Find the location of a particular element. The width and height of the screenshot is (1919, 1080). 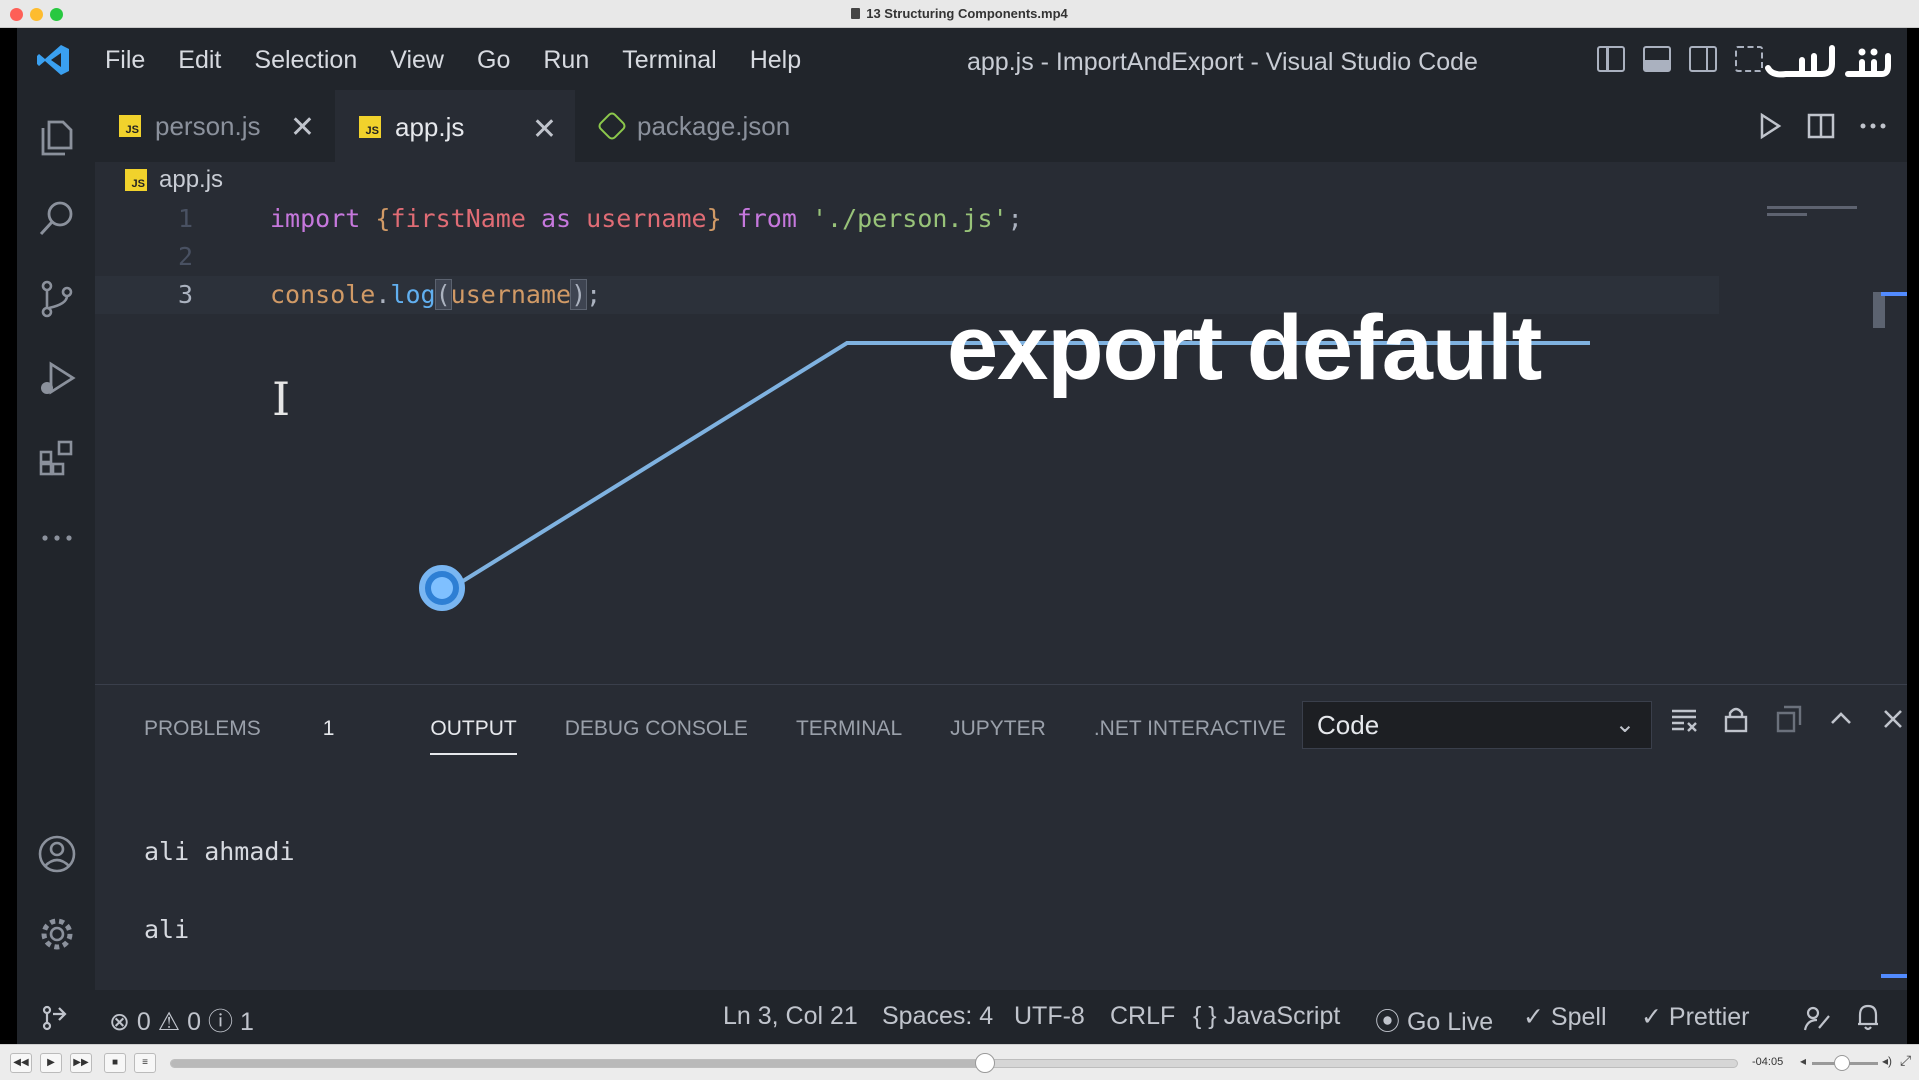

seek-bar-fill is located at coordinates (578, 1063).